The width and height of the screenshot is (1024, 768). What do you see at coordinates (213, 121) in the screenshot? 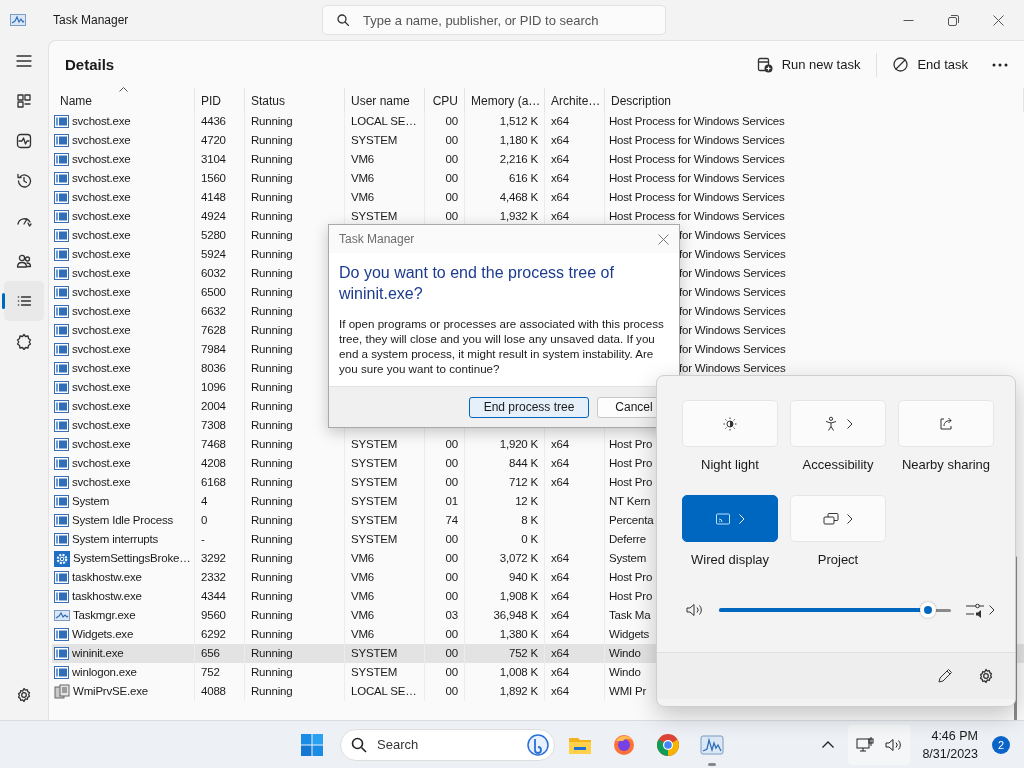
I see `table-cell: 4436` at bounding box center [213, 121].